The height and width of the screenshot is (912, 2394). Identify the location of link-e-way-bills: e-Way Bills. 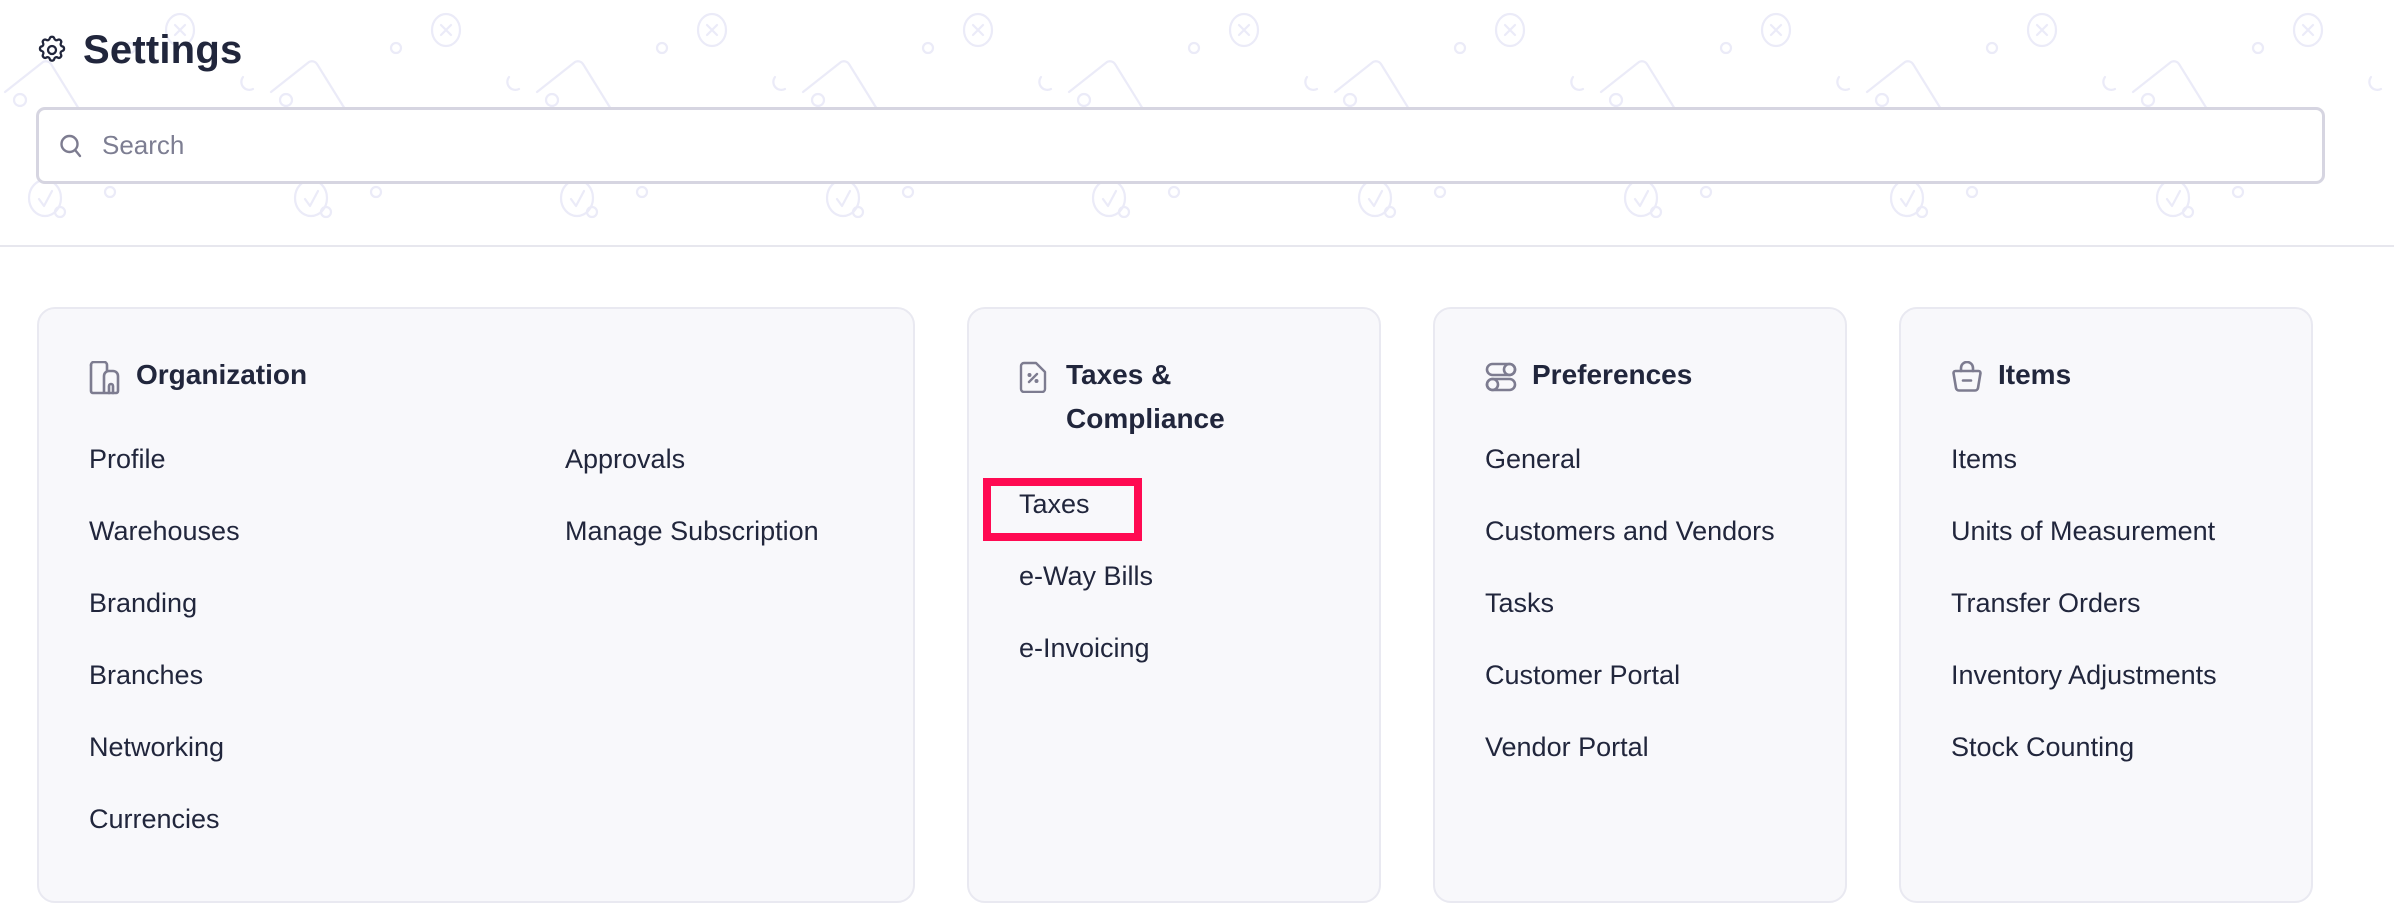
(1086, 594).